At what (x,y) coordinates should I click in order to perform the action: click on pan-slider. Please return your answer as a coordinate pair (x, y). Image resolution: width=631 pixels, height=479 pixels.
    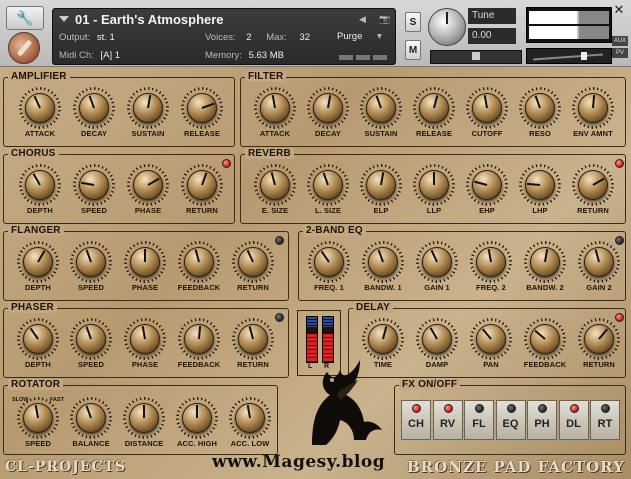
    Looking at the image, I should click on (476, 57).